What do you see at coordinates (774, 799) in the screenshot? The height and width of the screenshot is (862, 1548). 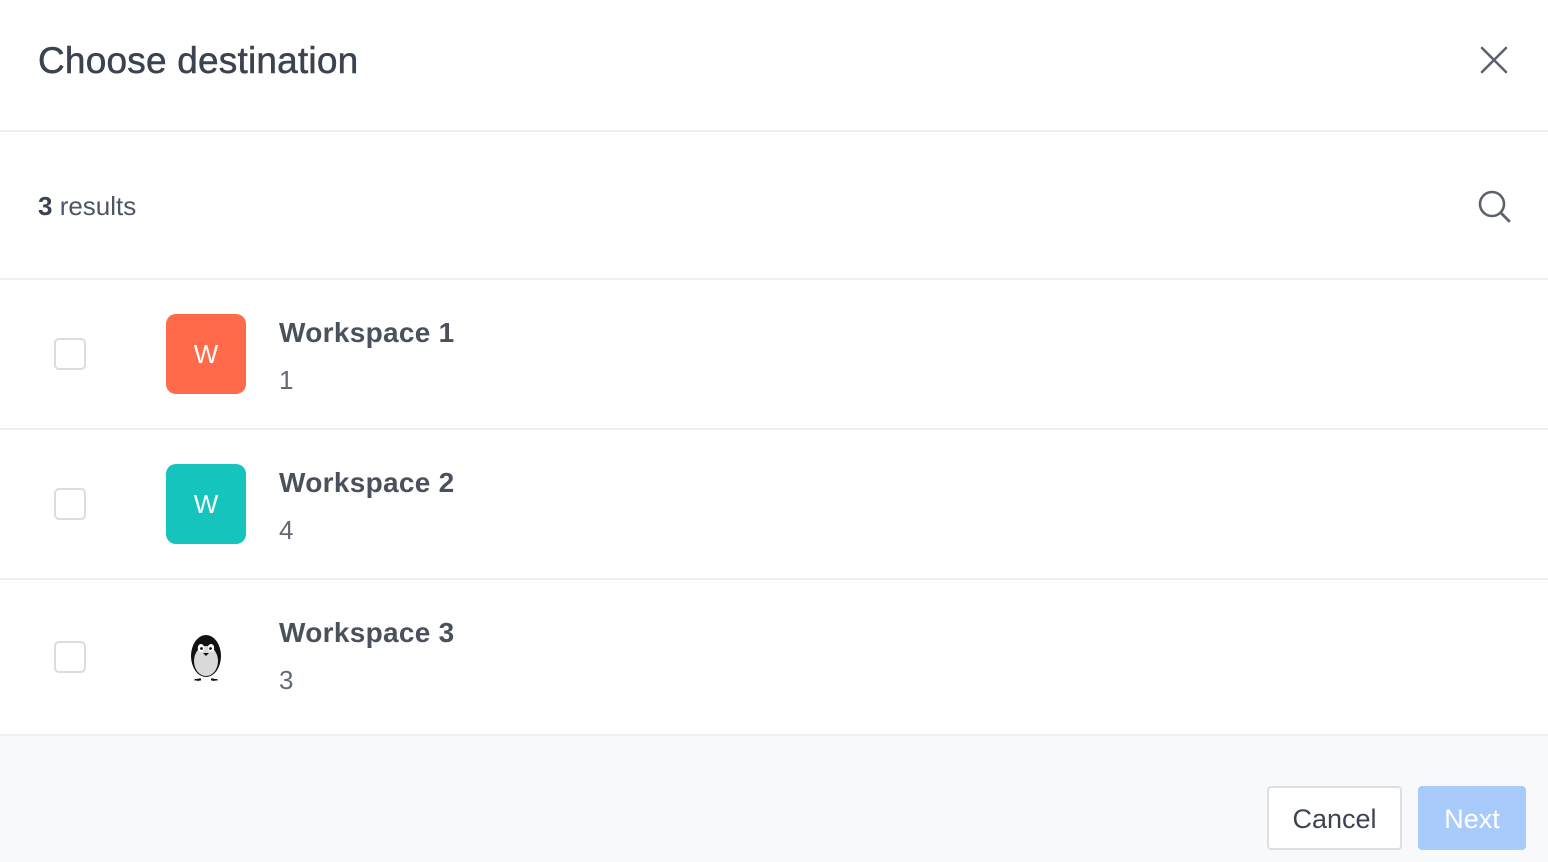 I see `dialog-footer: Cancel Next` at bounding box center [774, 799].